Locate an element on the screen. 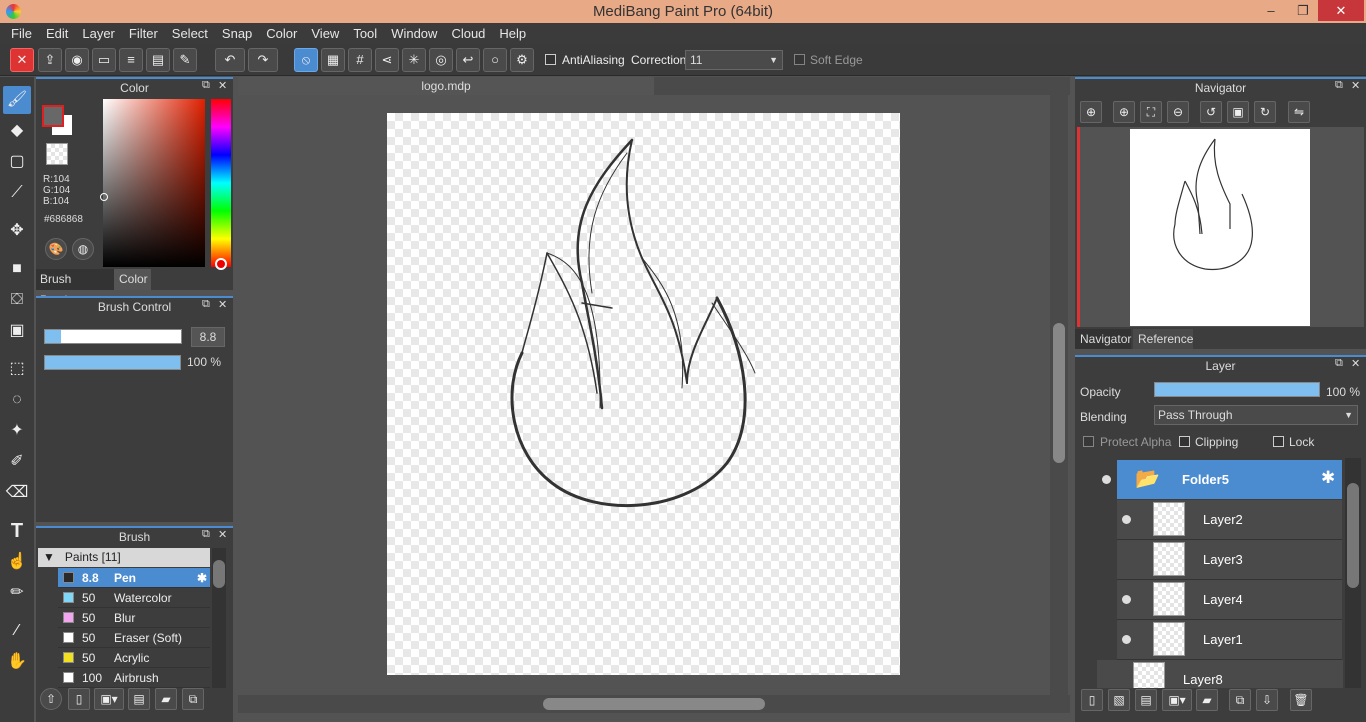 The image size is (1366, 722). brush-scroll-thumb is located at coordinates (219, 574).